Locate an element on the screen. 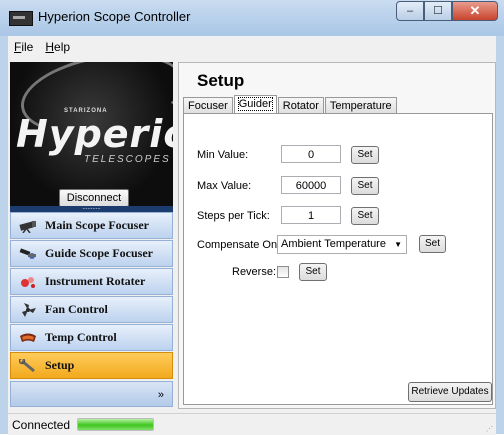 The height and width of the screenshot is (435, 504). sidebar-item-guide-scope-focuser: Guide Scope Focuser is located at coordinates (91, 253).